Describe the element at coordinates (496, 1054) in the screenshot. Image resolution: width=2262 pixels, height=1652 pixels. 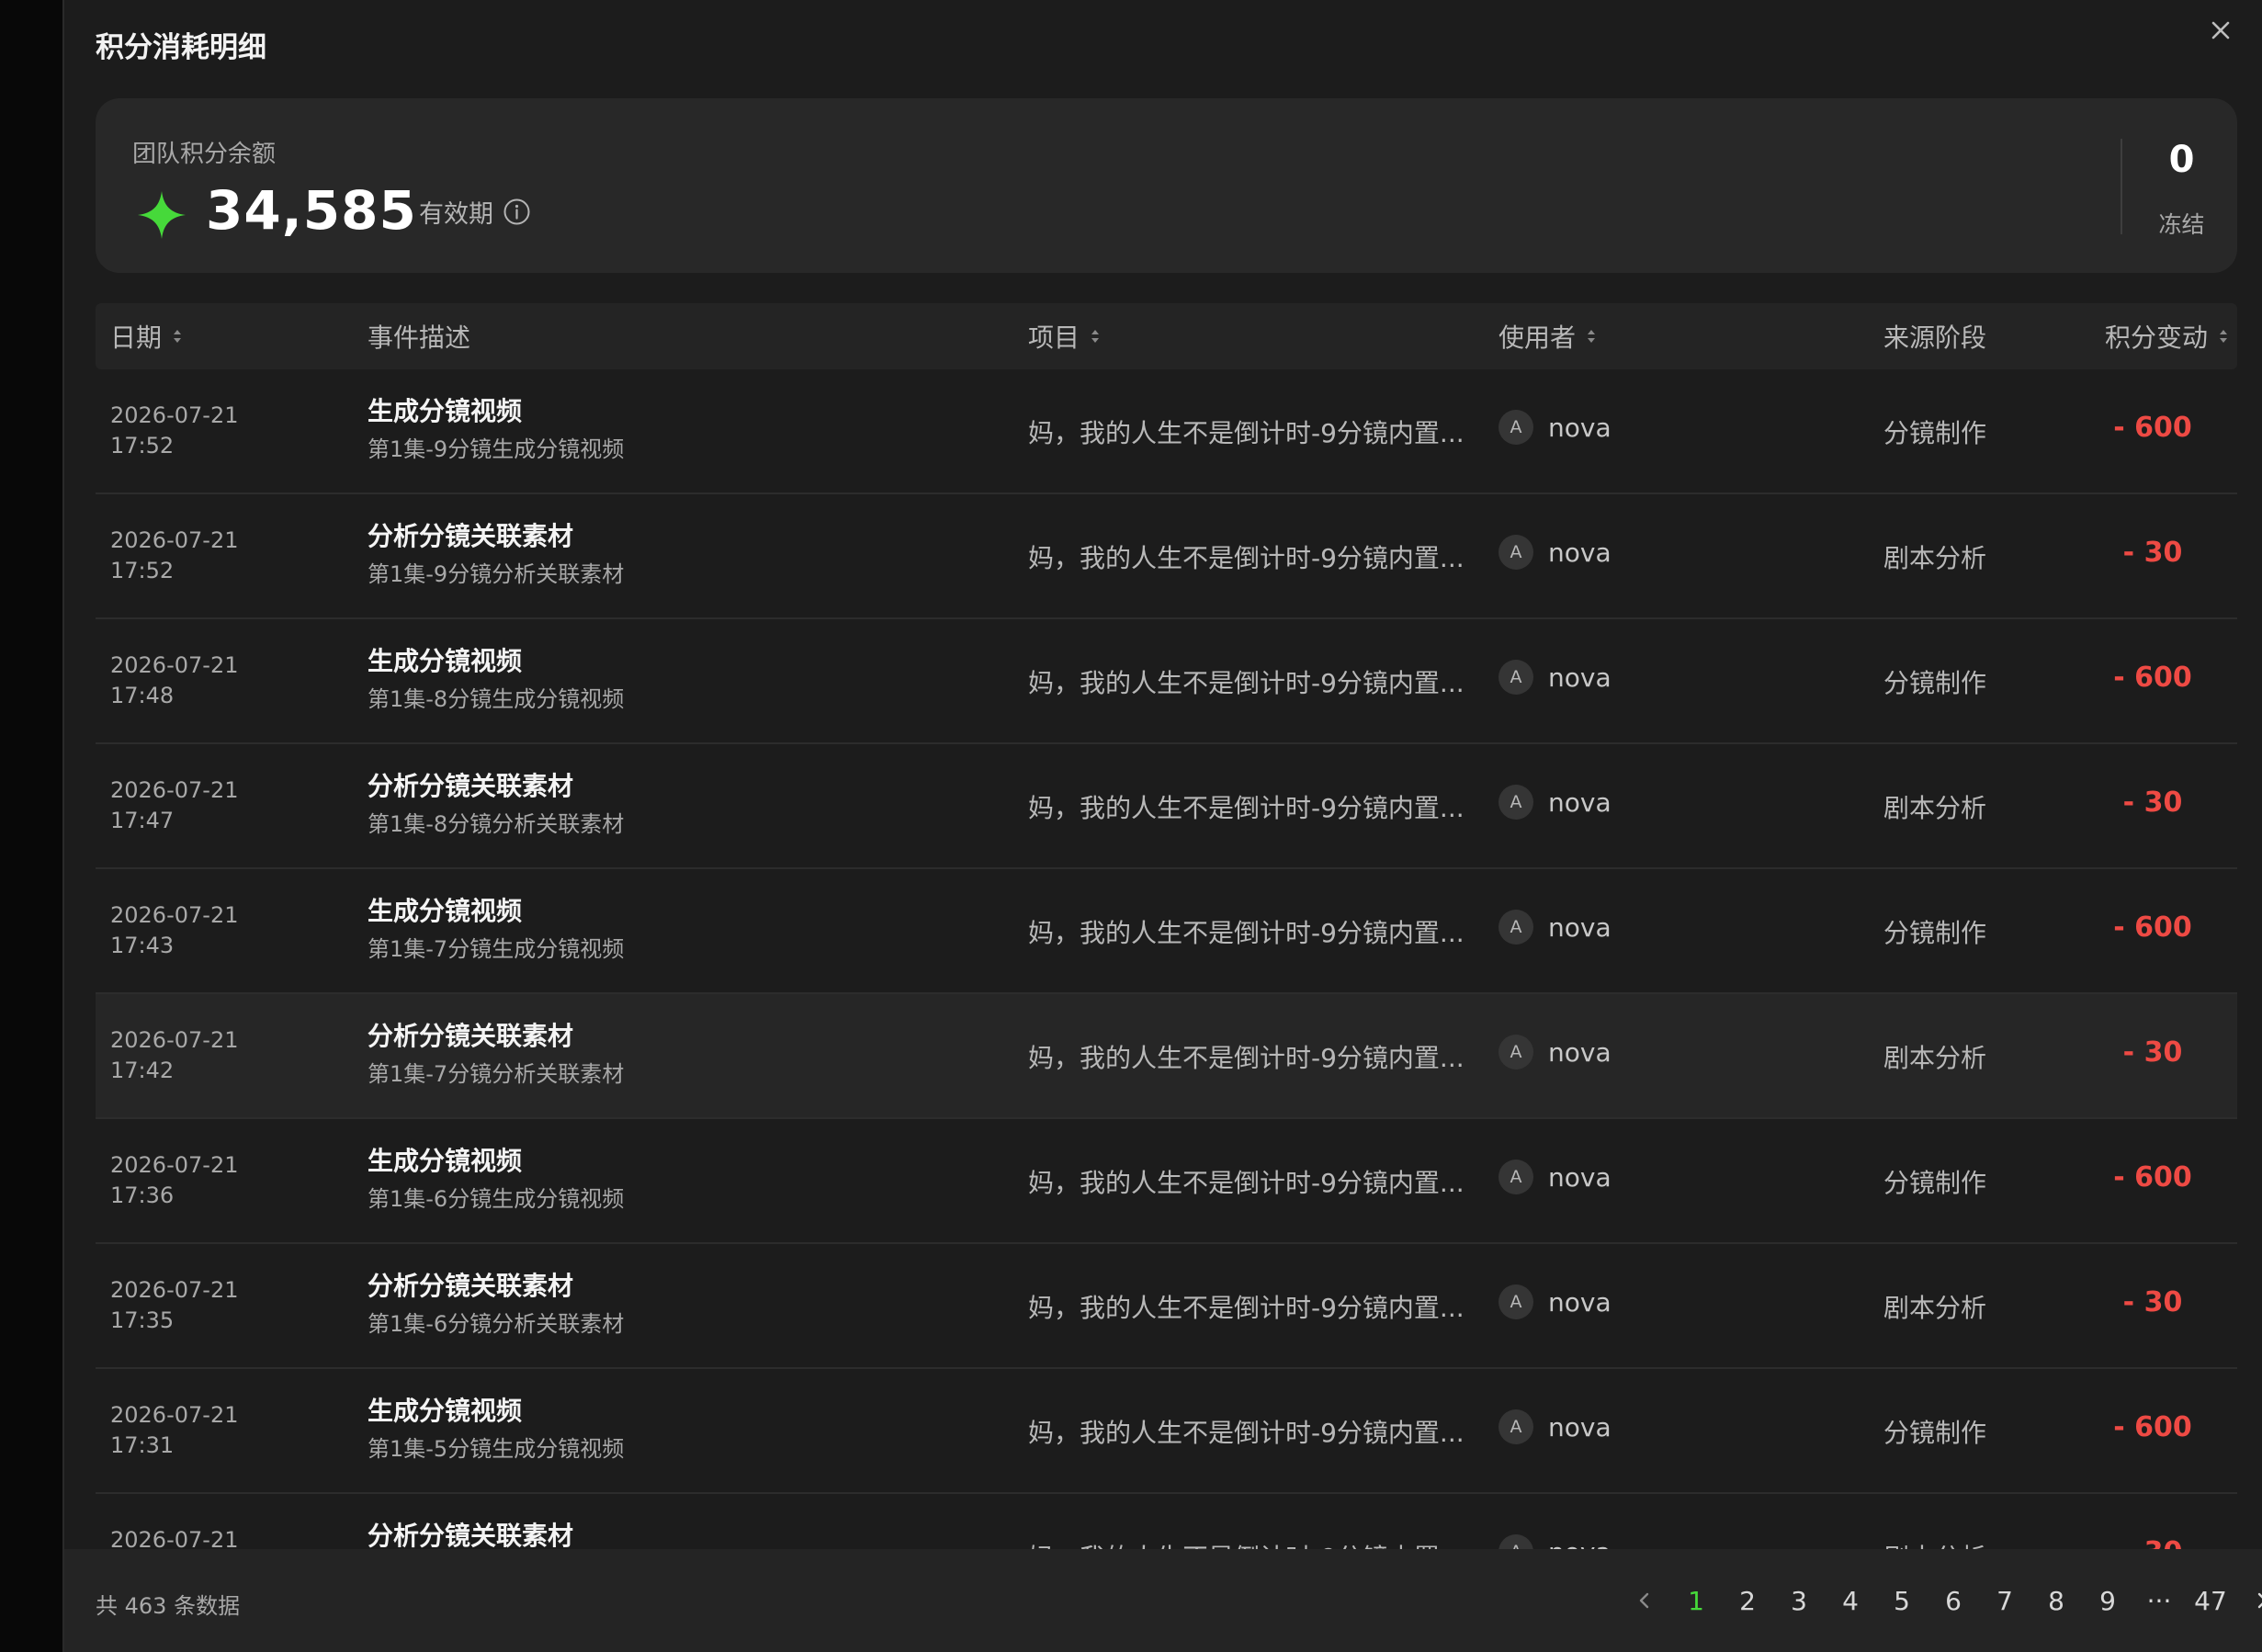
I see `row-event: 分析分镜关联素材 第1集-7分镜分析关联素材` at that location.